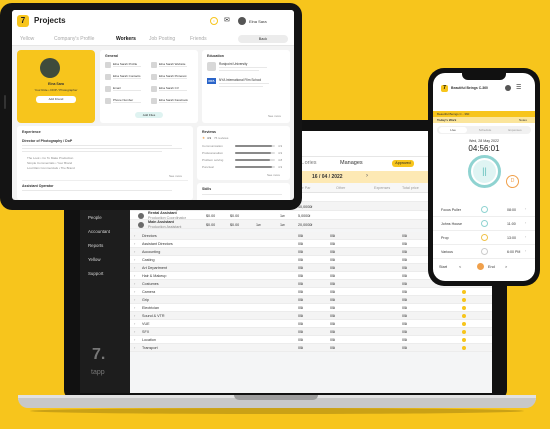 The width and height of the screenshot is (550, 429). Describe the element at coordinates (151, 308) in the screenshot. I see `category-name: Electrician` at that location.